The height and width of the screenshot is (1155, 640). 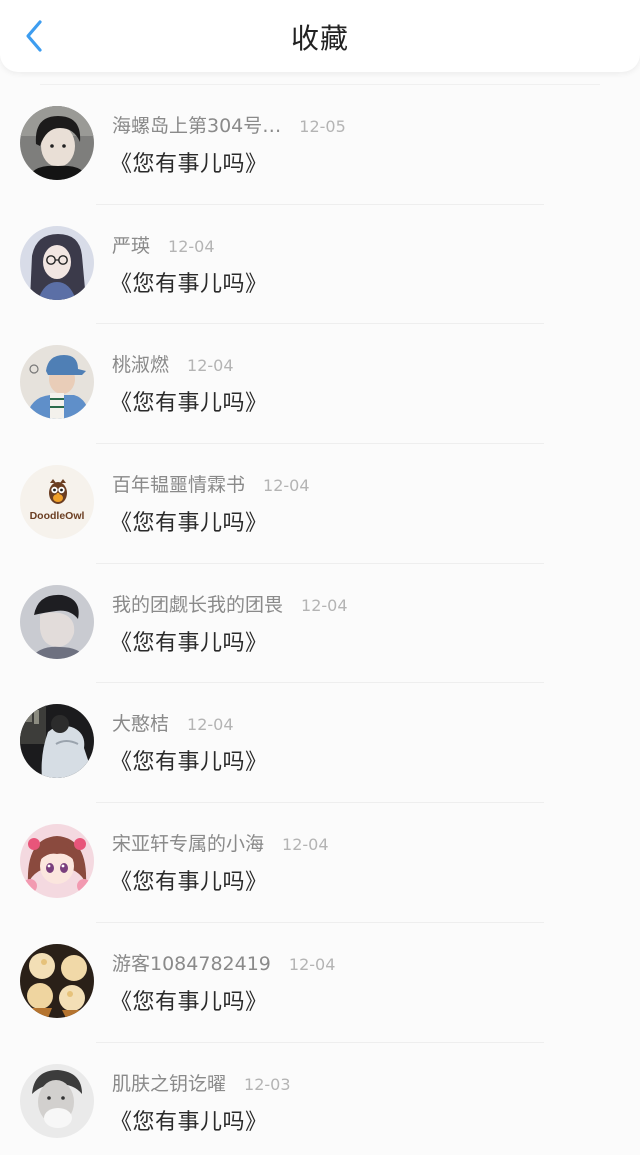 I want to click on avatar: DoodleOwl, so click(x=57, y=502).